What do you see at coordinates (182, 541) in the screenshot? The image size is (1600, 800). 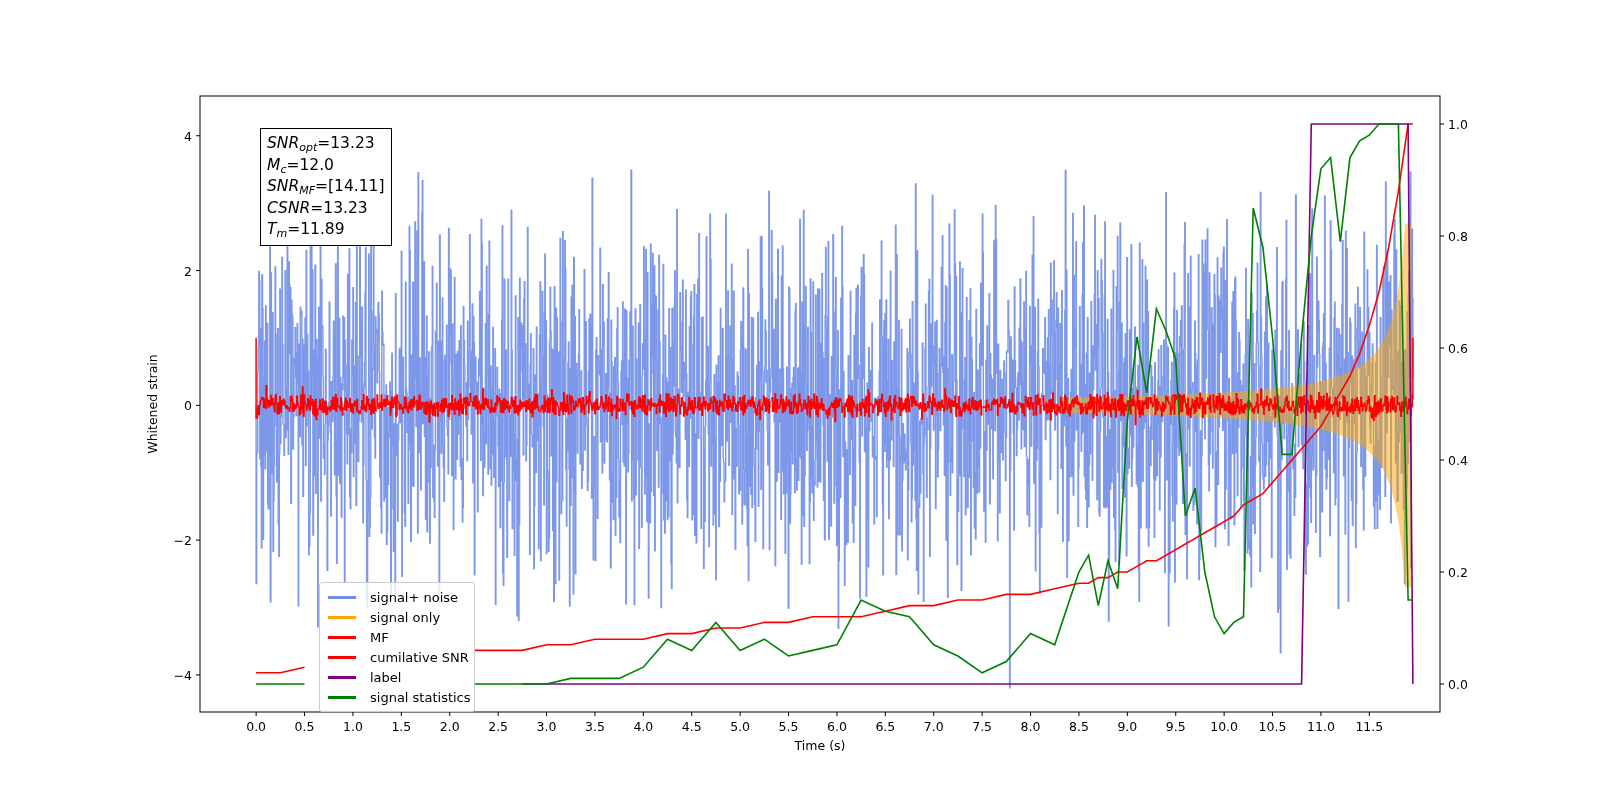 I see `tick-label: −2` at bounding box center [182, 541].